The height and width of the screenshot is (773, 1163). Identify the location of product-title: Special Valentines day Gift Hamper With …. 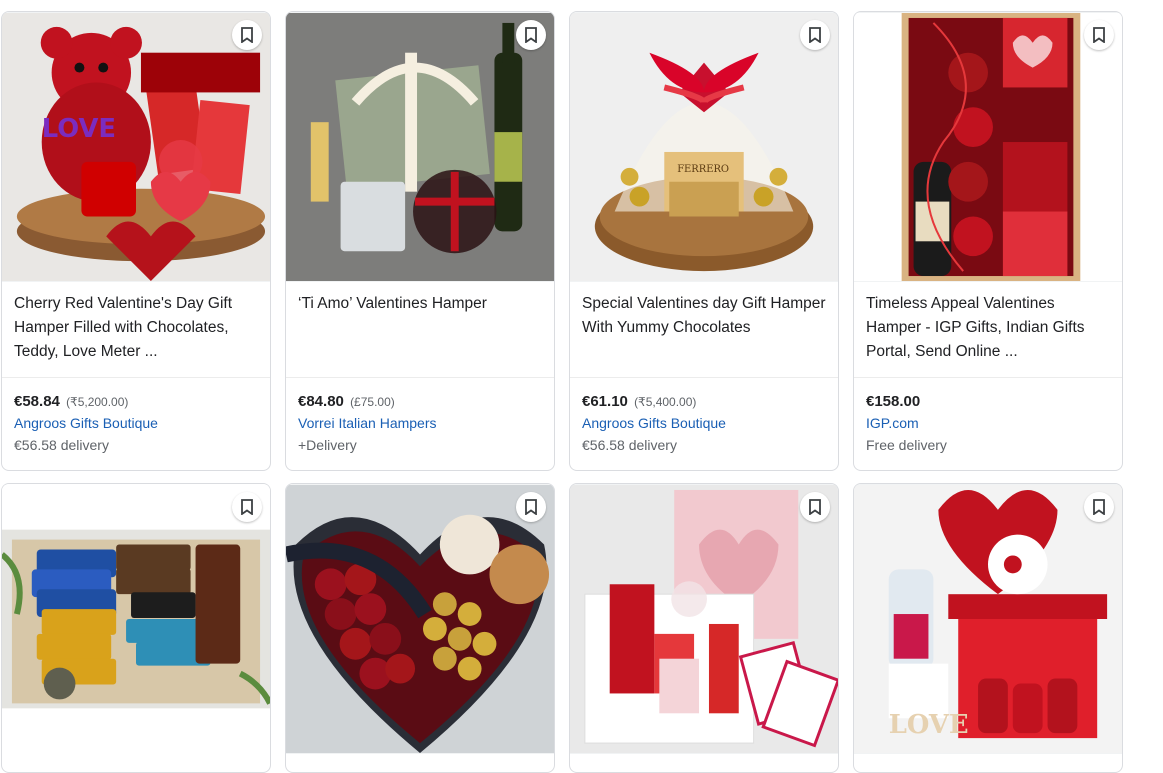
(704, 329).